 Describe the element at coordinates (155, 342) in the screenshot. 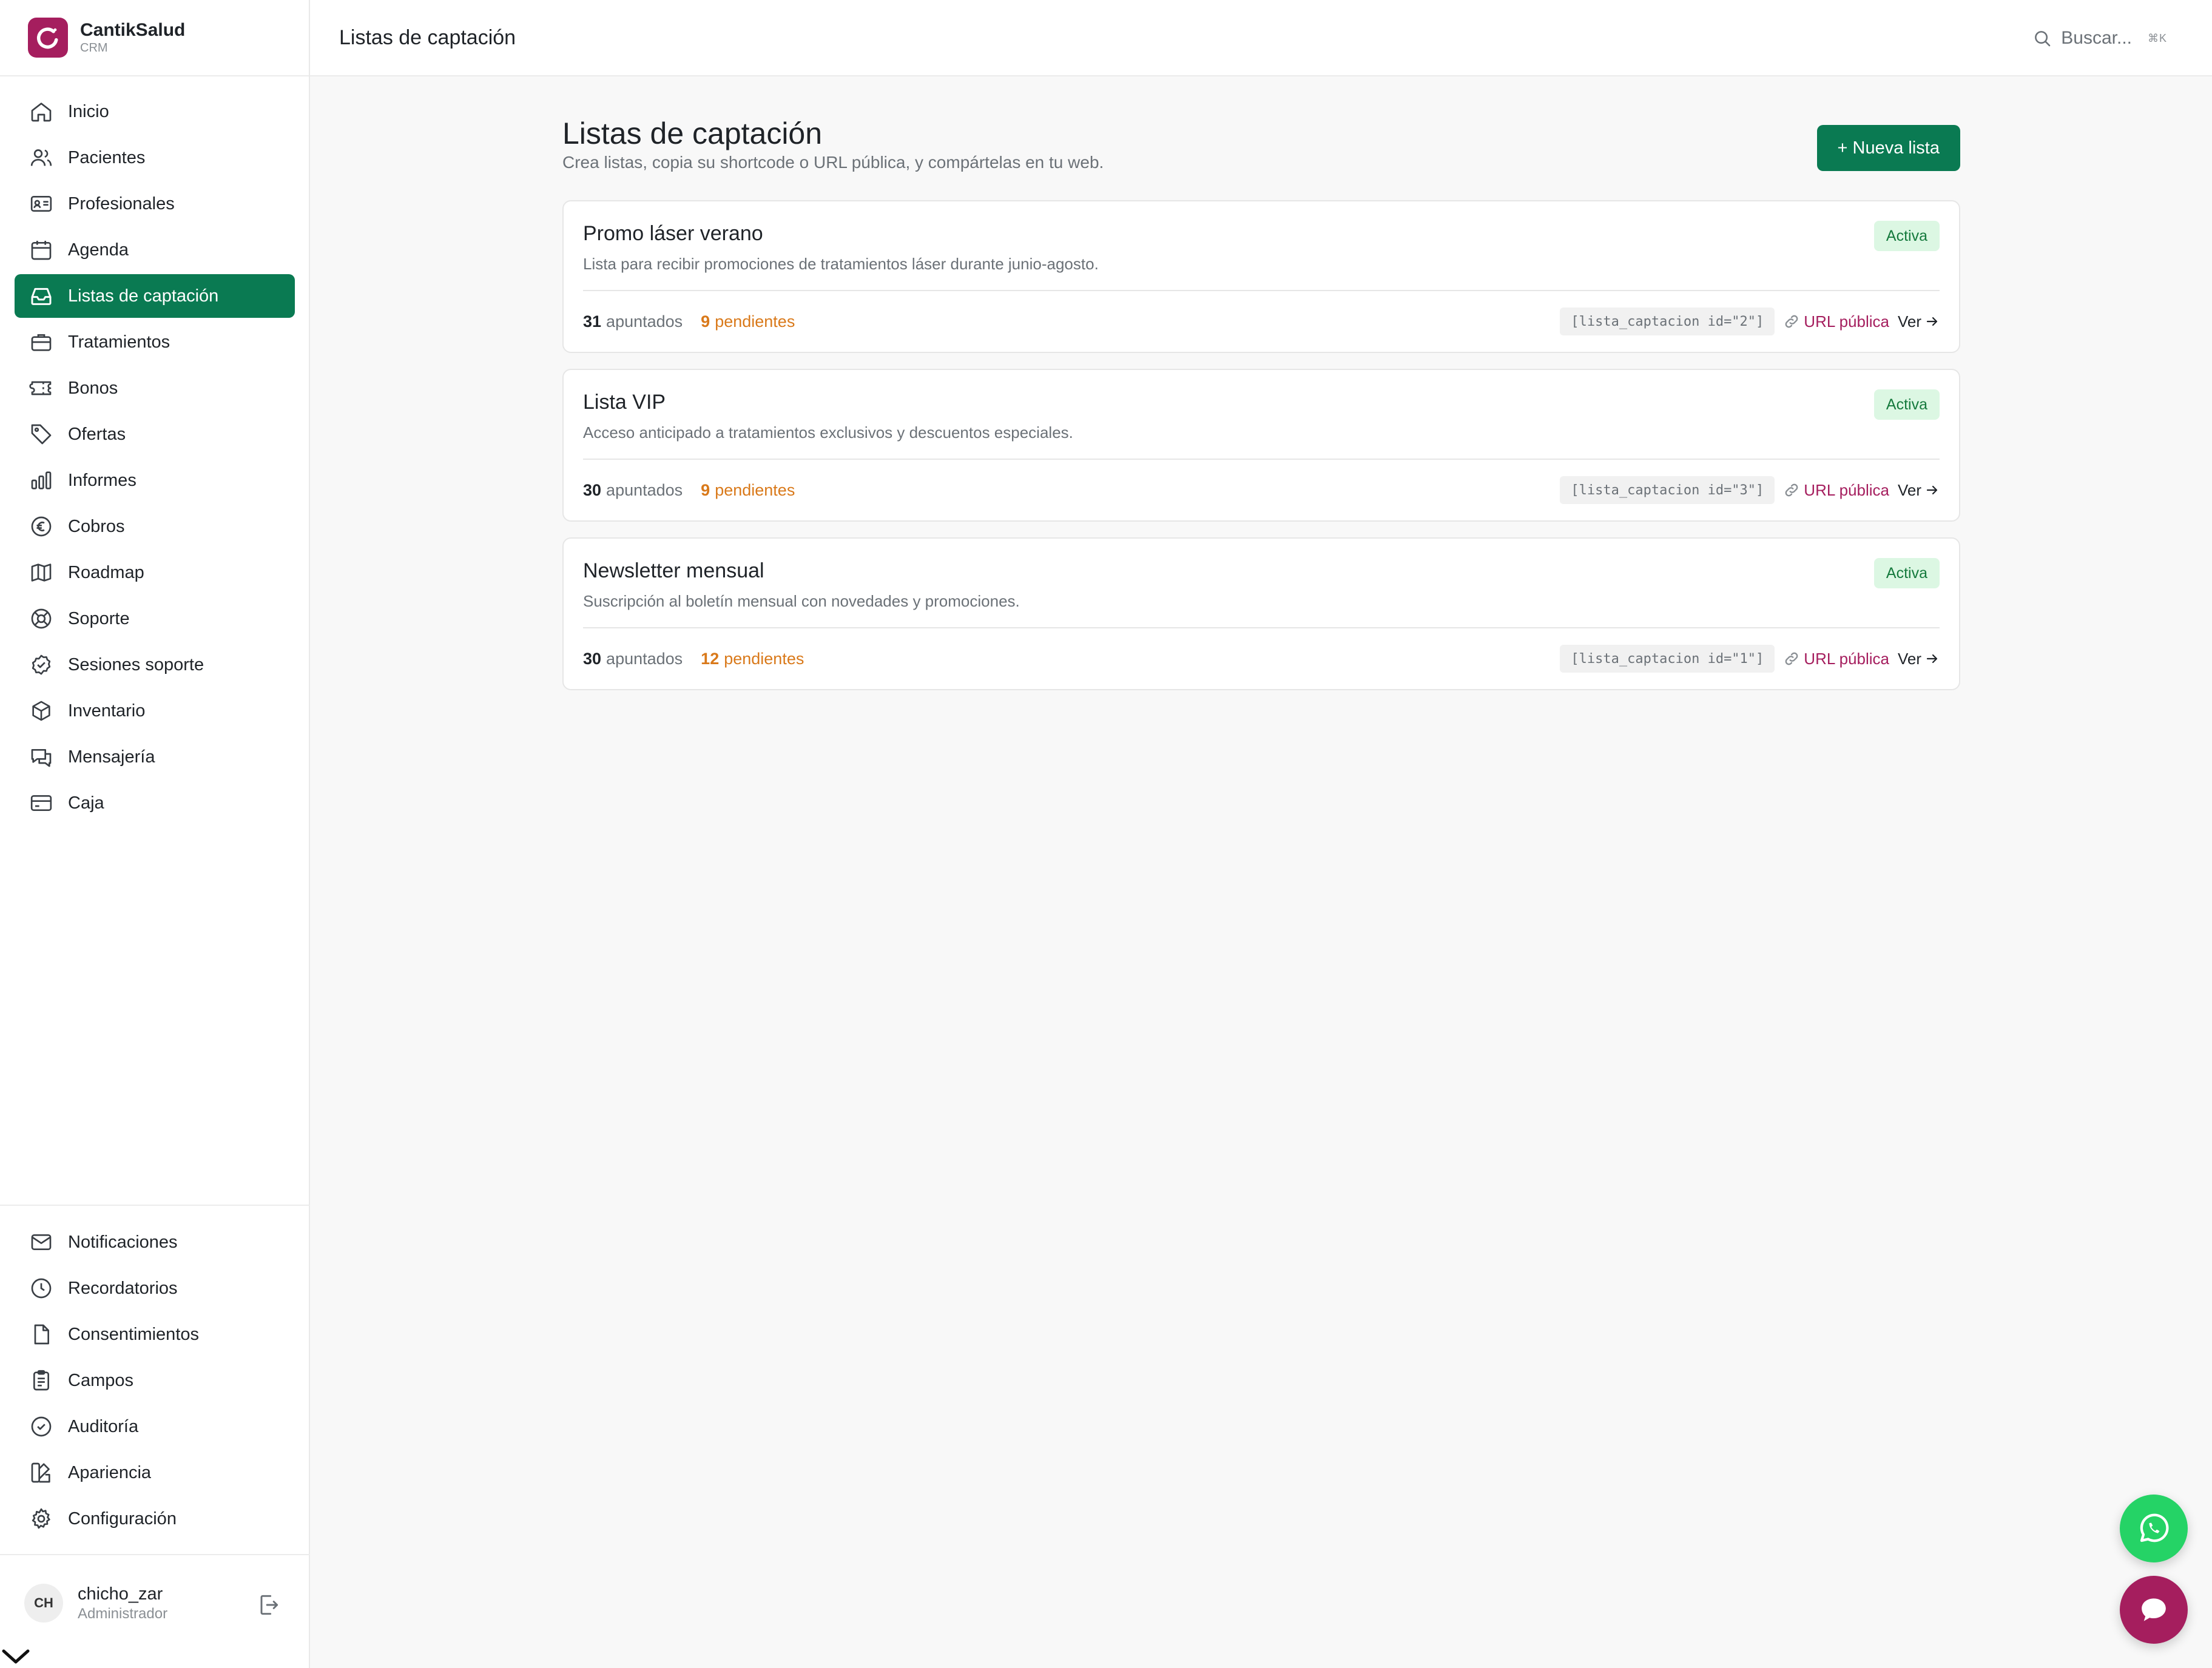

I see `sidebar-item-tratamientos: Tratamientos` at that location.